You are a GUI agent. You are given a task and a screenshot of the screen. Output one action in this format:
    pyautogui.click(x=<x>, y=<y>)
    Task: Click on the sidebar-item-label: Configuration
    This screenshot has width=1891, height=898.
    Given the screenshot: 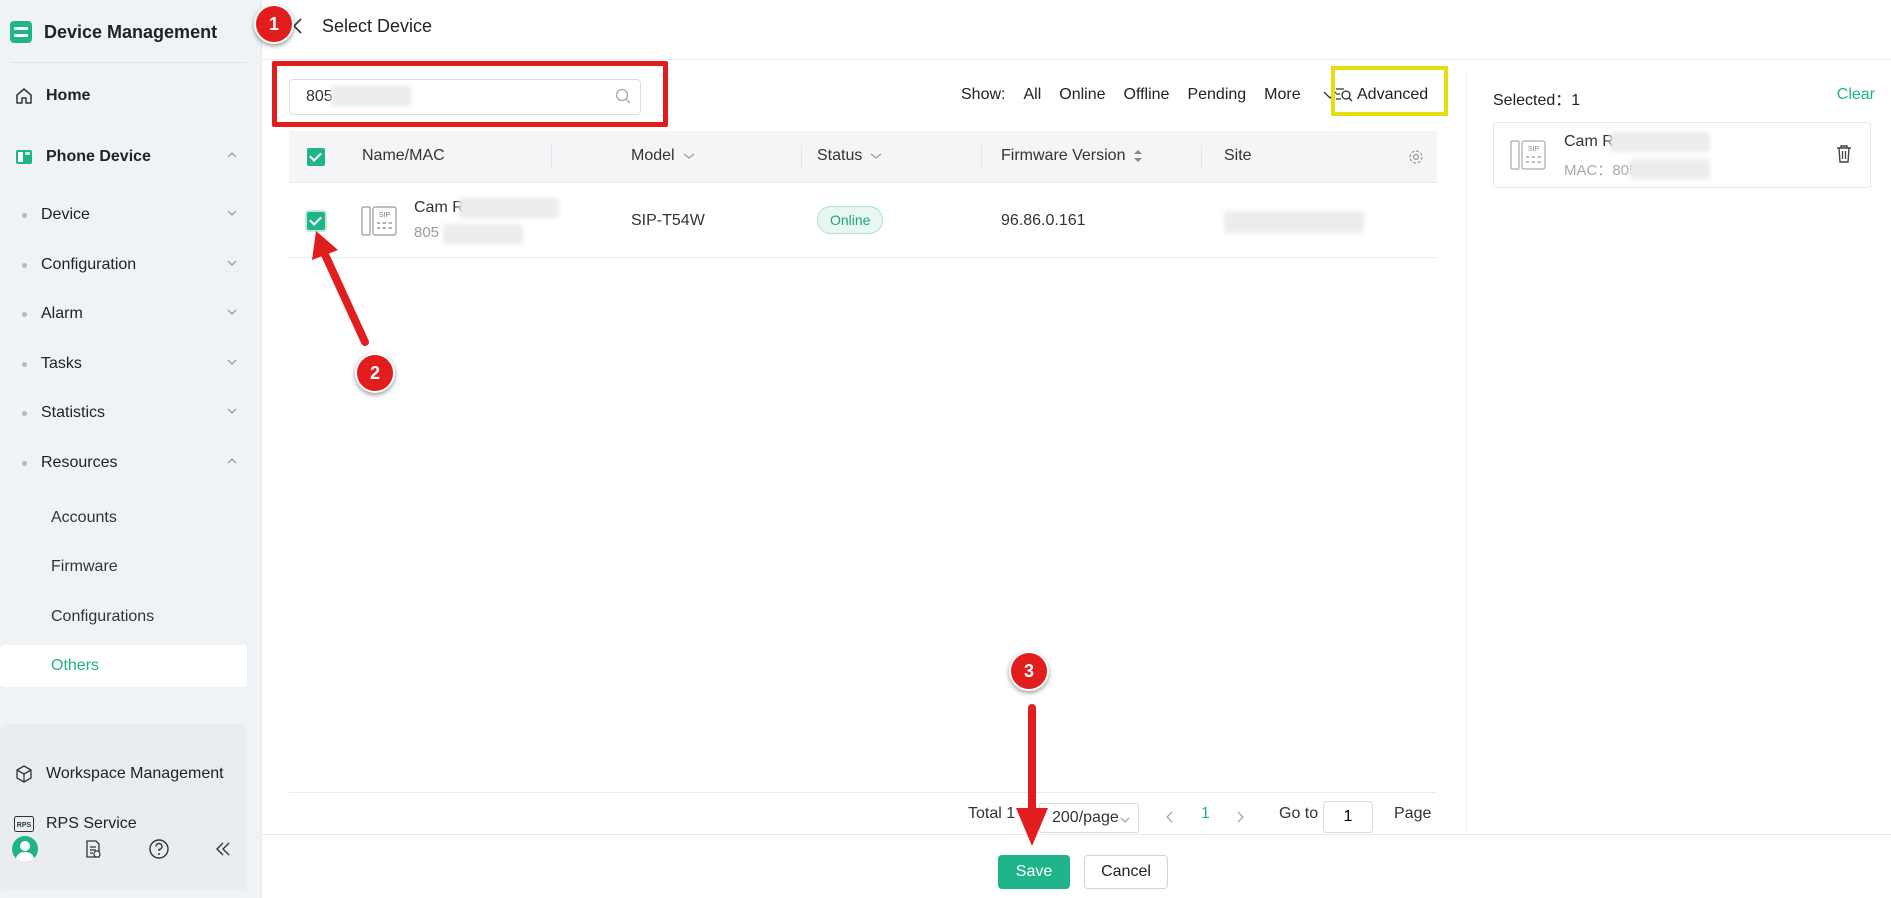 What is the action you would take?
    pyautogui.click(x=89, y=264)
    